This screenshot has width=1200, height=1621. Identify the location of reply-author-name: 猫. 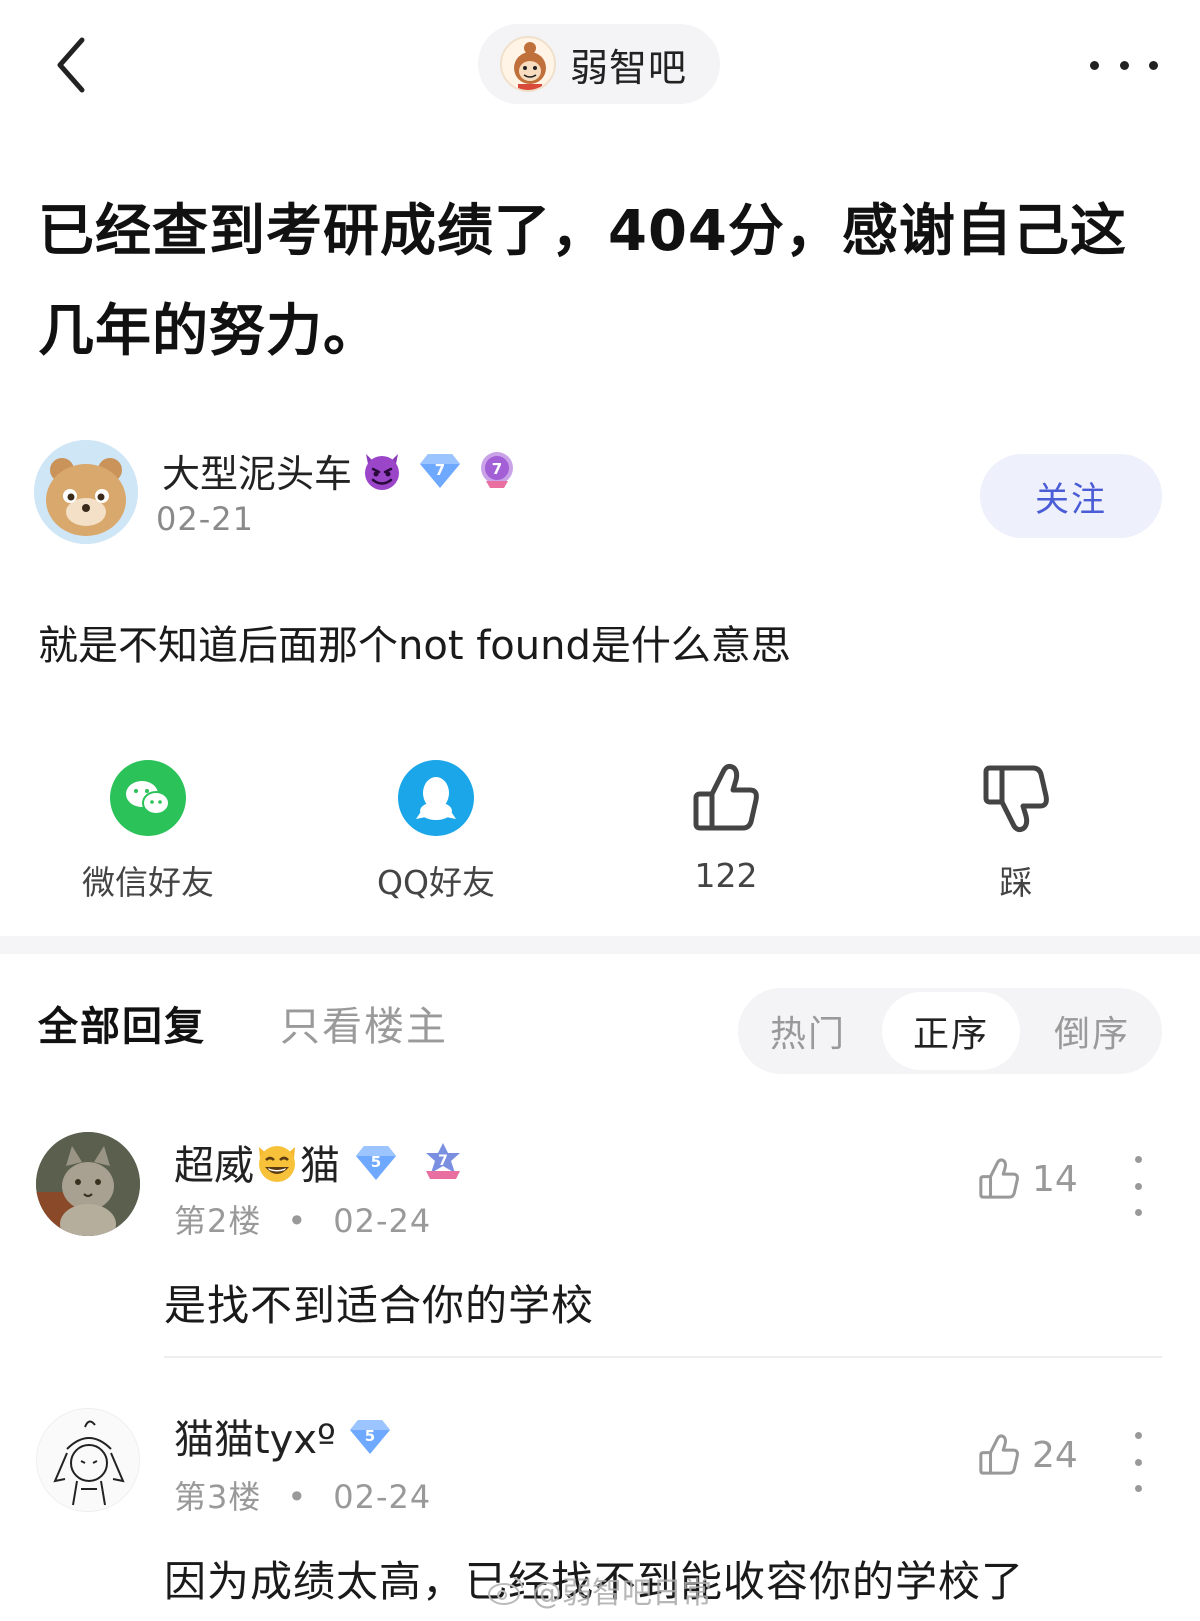
(320, 1162).